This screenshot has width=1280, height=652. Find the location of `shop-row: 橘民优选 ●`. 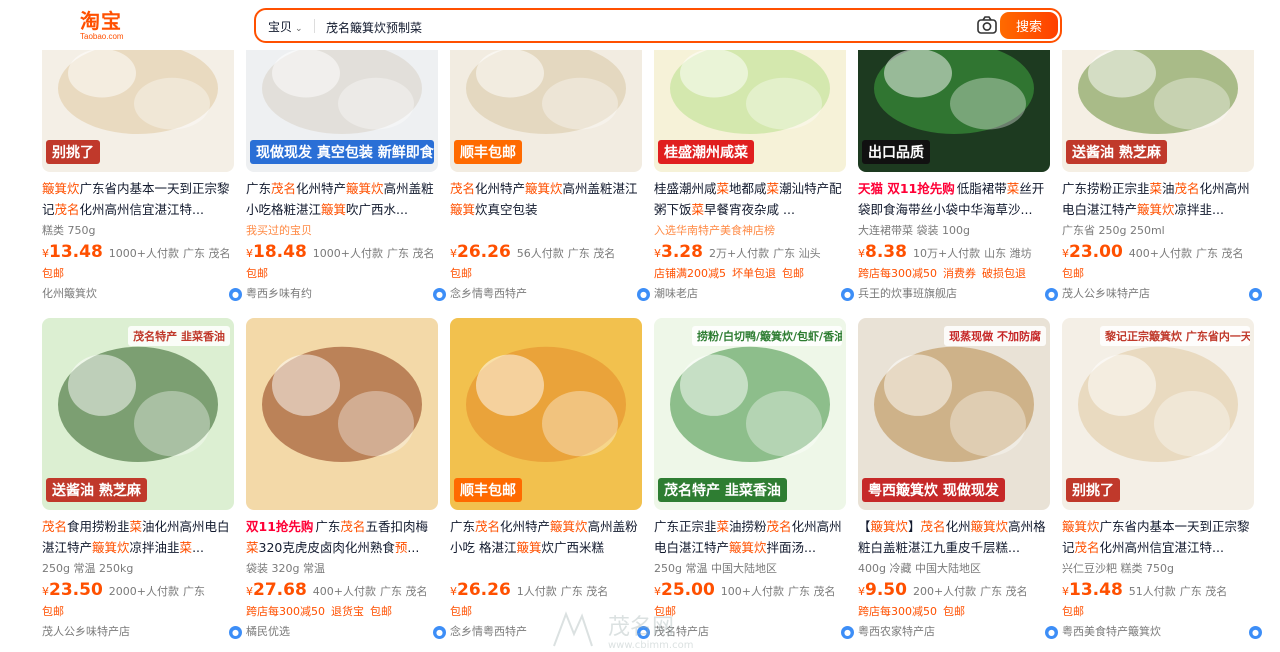

shop-row: 橘民优选 ● is located at coordinates (346, 632).